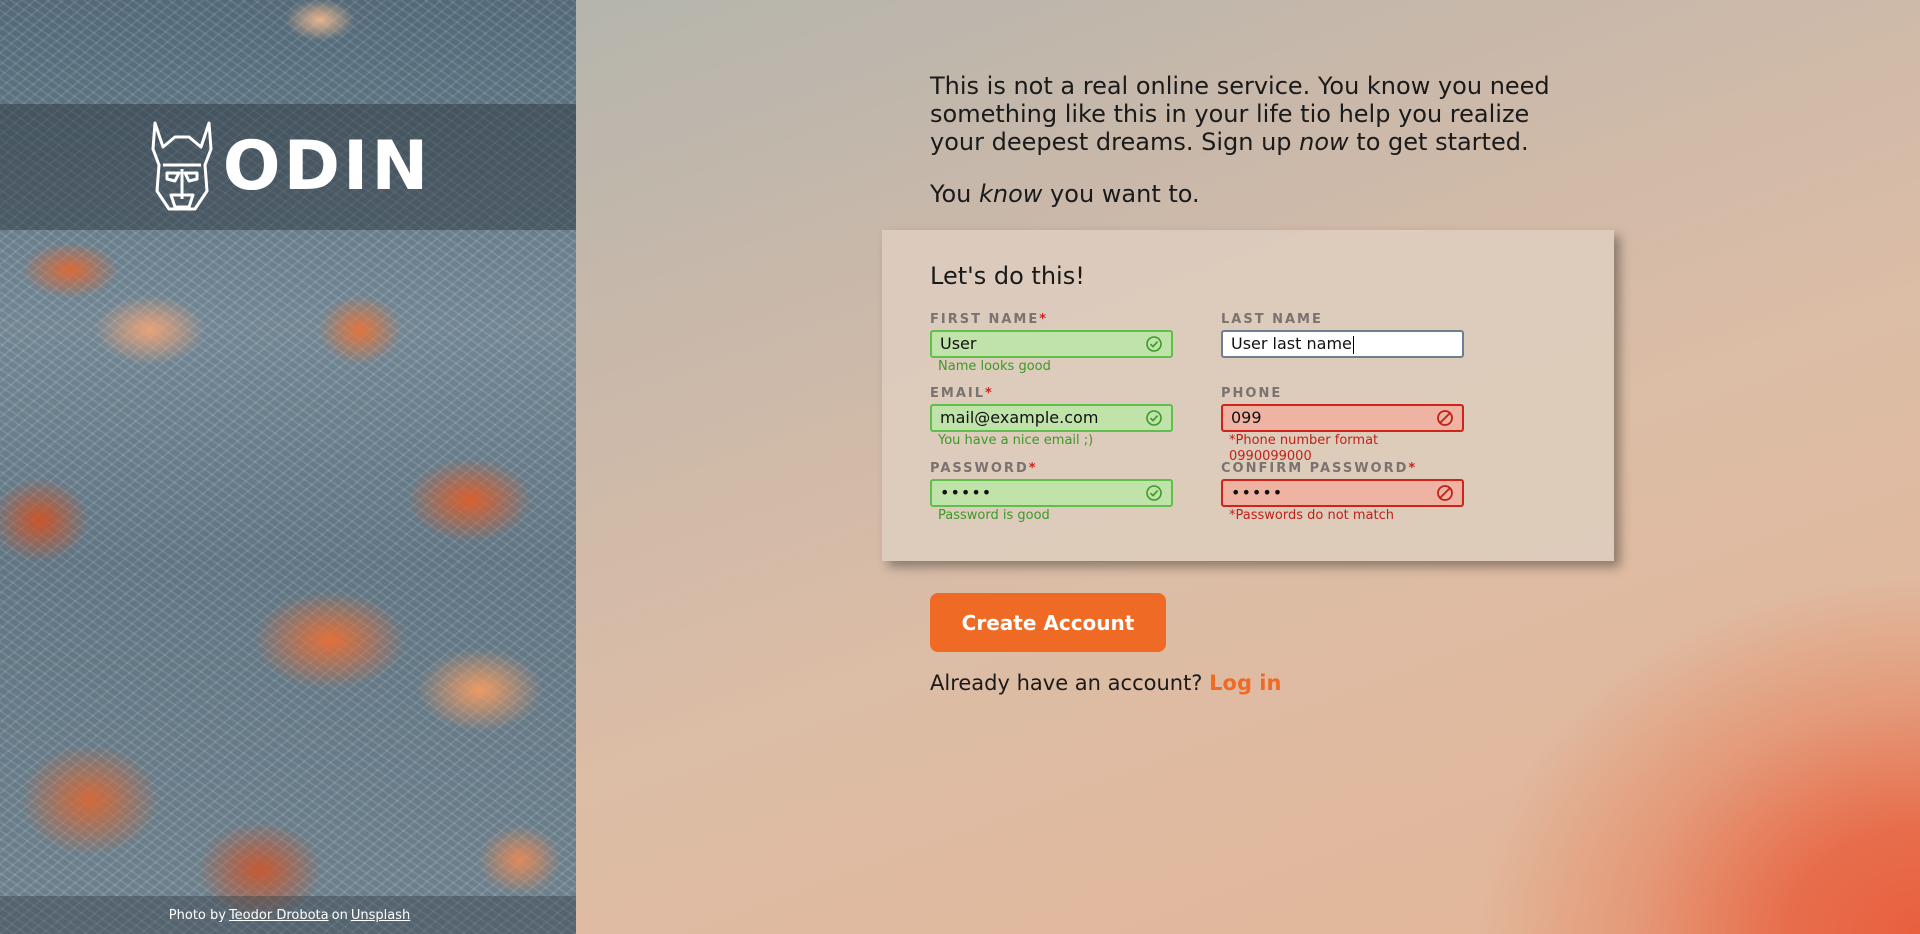 The image size is (1920, 934). Describe the element at coordinates (1312, 515) in the screenshot. I see `confirm-password-message: *Passwords do not match` at that location.